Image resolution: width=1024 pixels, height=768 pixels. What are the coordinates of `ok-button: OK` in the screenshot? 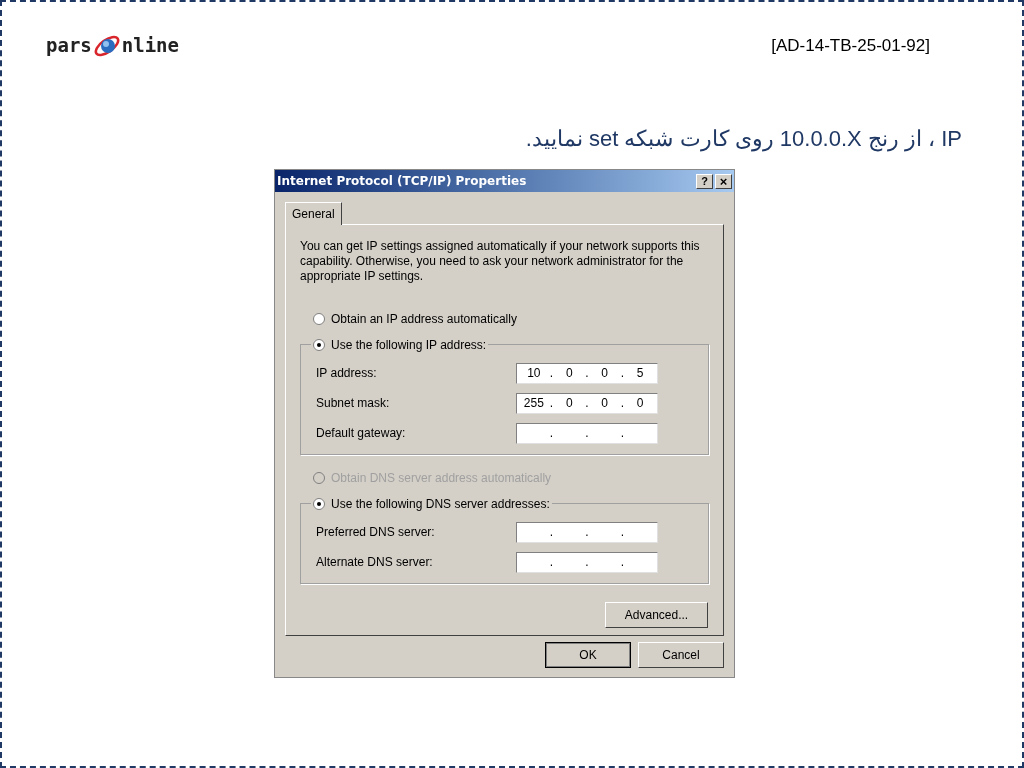 It's located at (588, 655).